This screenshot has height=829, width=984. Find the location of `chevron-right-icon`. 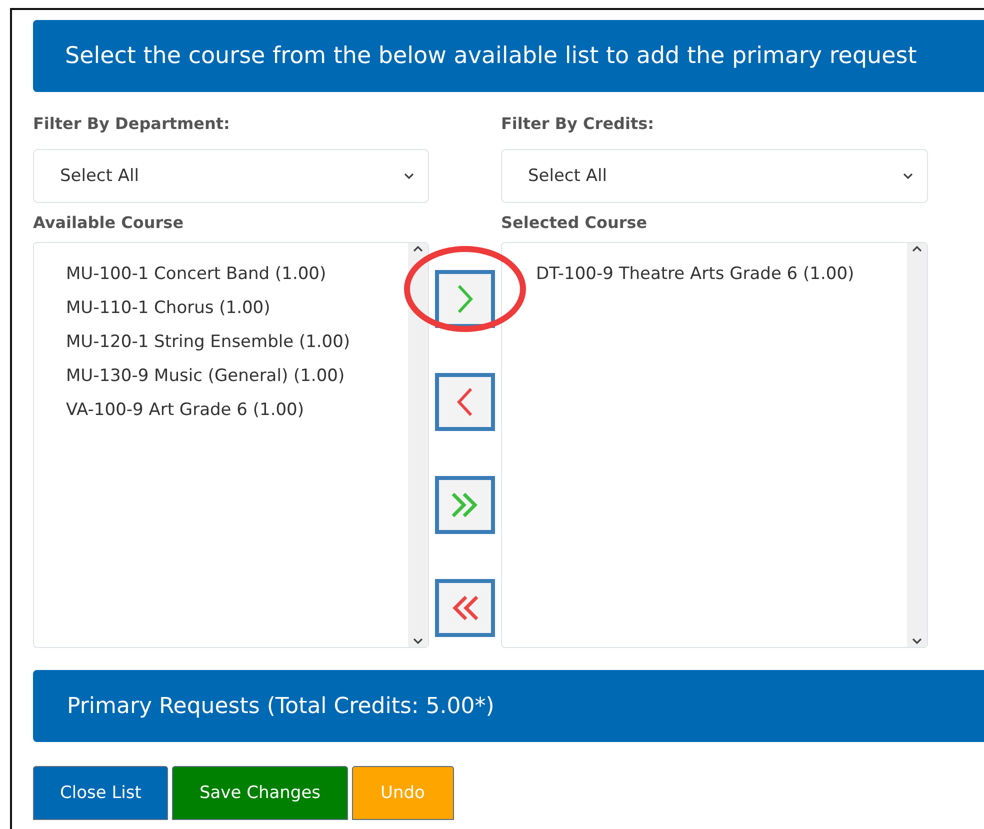

chevron-right-icon is located at coordinates (465, 299).